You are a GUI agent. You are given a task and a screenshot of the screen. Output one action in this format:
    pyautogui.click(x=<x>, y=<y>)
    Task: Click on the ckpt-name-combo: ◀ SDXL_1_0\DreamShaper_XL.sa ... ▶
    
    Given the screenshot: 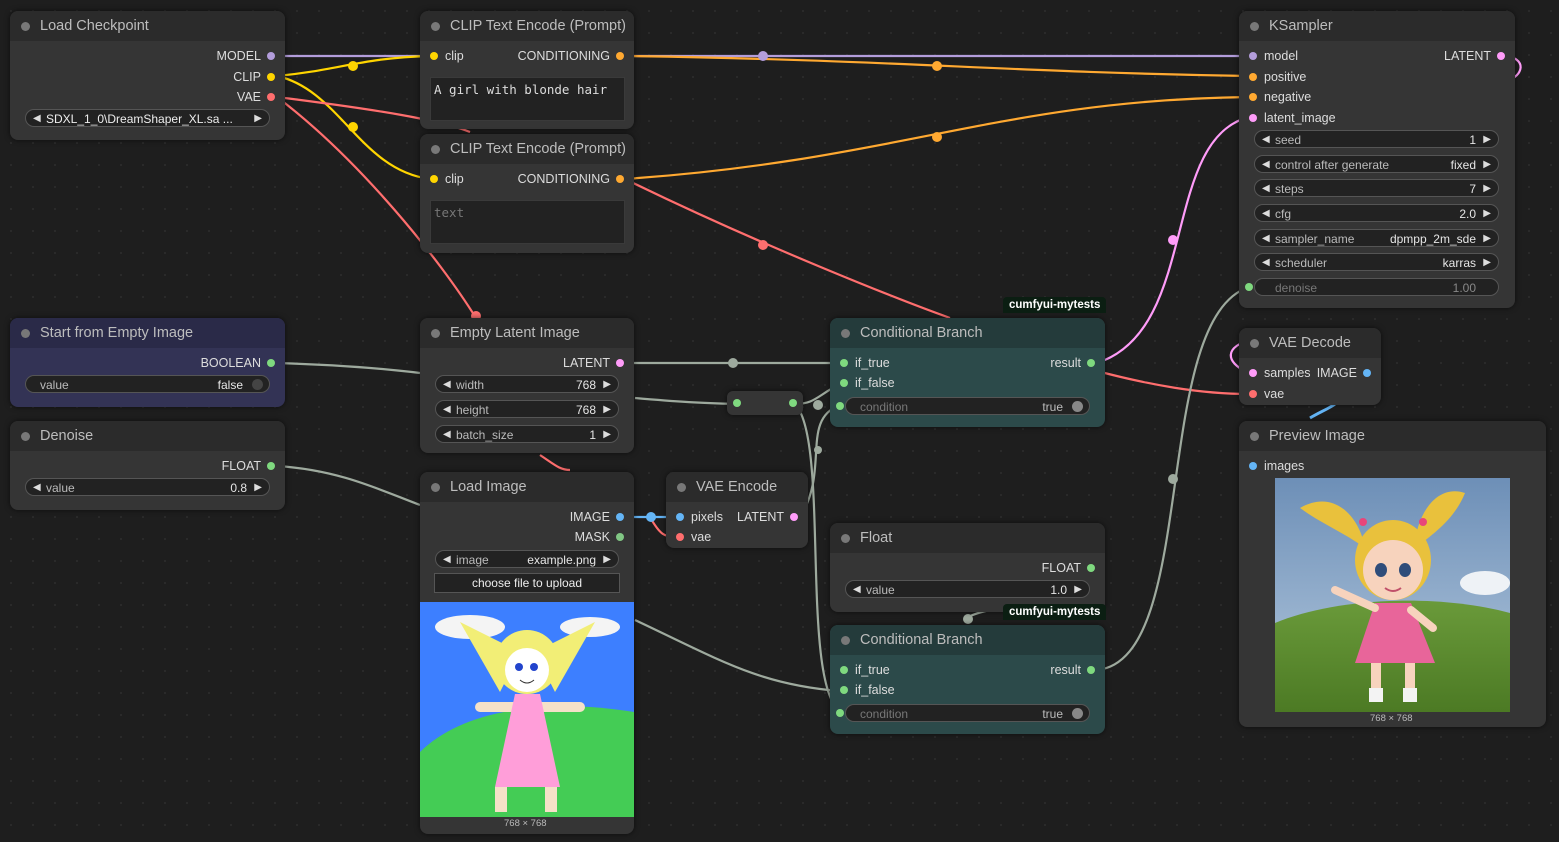 What is the action you would take?
    pyautogui.click(x=147, y=118)
    